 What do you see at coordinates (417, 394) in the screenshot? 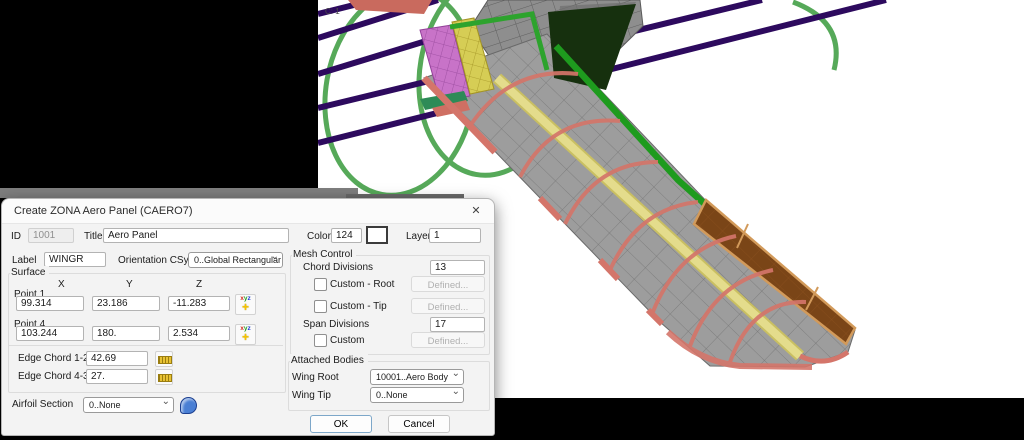
I see `wing-tip-dropdown: 0..None ⌄` at bounding box center [417, 394].